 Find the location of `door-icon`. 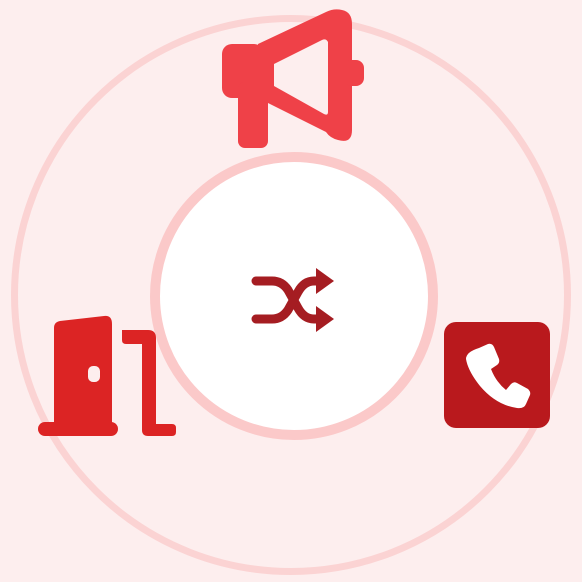

door-icon is located at coordinates (106, 376).